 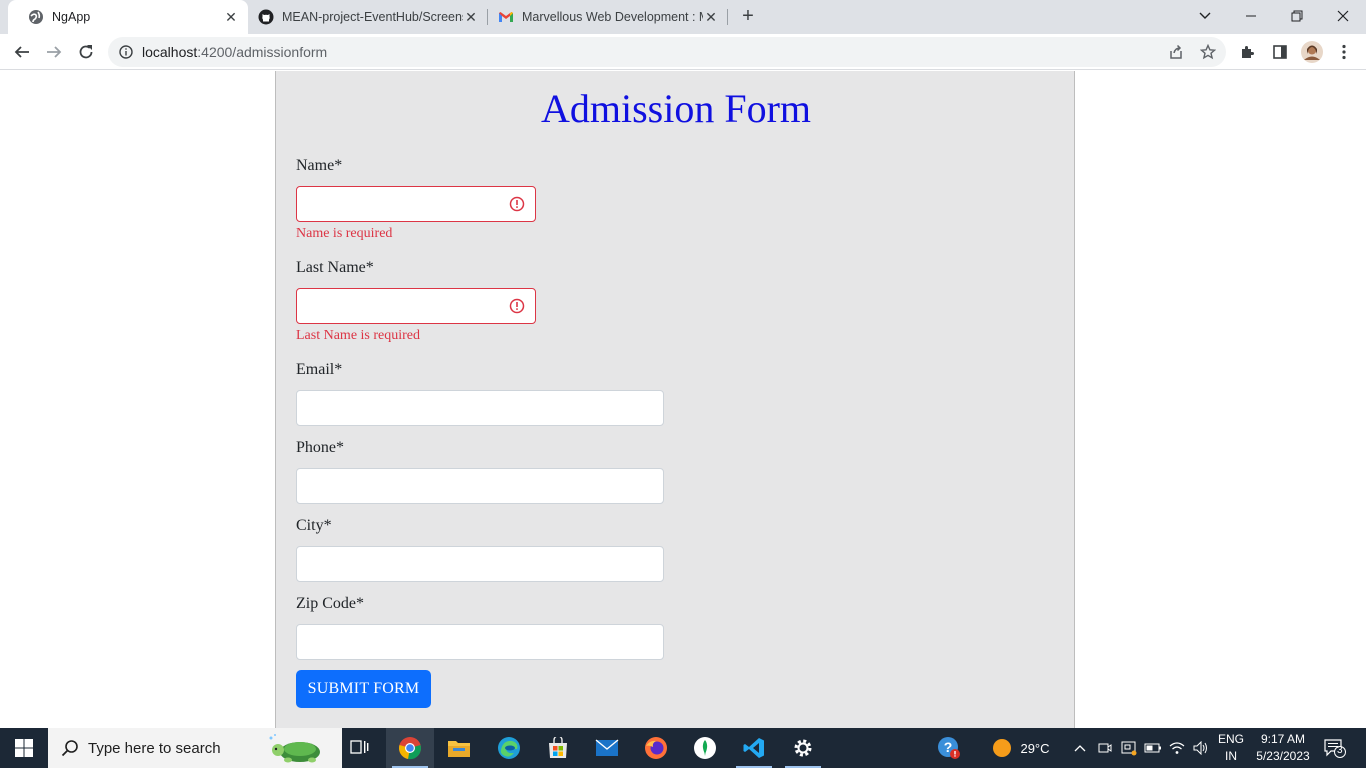 What do you see at coordinates (1105, 748) in the screenshot?
I see `meet-now-icon` at bounding box center [1105, 748].